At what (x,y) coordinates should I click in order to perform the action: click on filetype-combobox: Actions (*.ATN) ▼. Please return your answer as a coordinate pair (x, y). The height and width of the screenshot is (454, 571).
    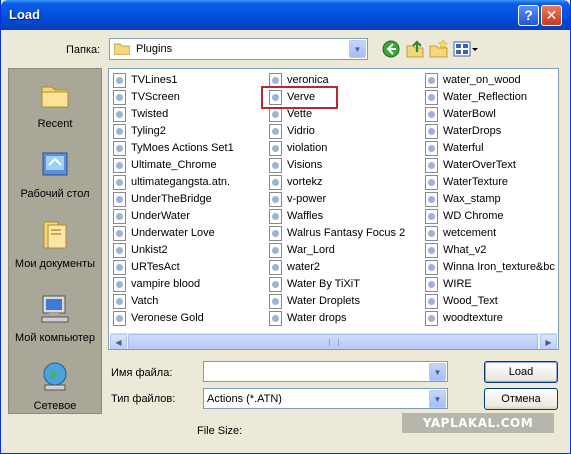
    Looking at the image, I should click on (325, 398).